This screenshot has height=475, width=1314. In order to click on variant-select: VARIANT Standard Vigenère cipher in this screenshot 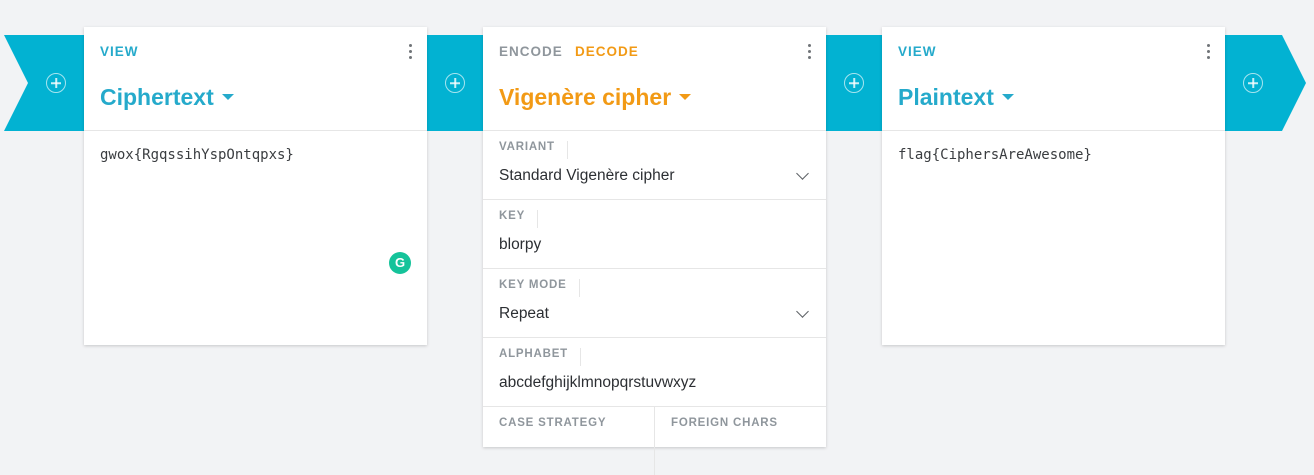, I will do `click(654, 165)`.